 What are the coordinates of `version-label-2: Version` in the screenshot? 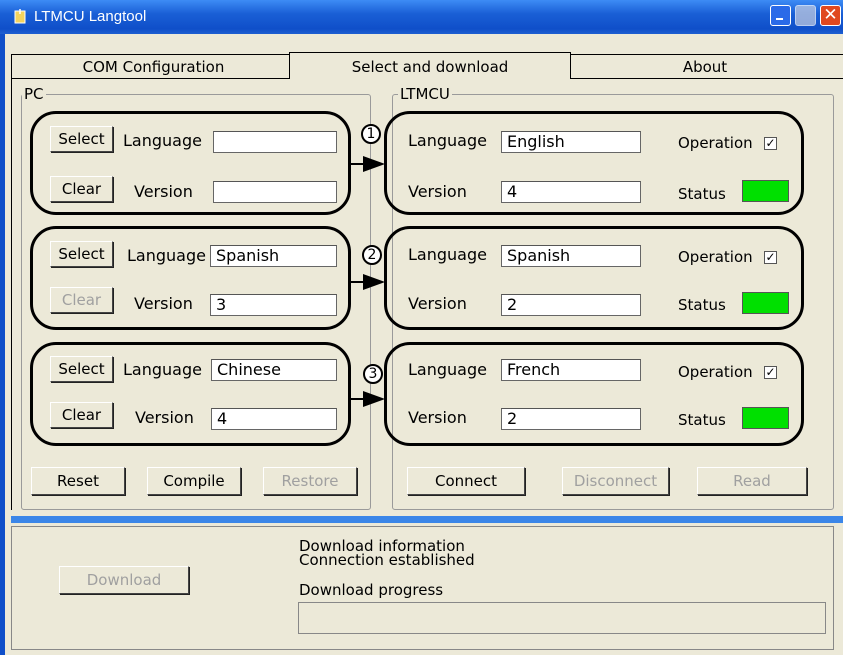 It's located at (163, 303).